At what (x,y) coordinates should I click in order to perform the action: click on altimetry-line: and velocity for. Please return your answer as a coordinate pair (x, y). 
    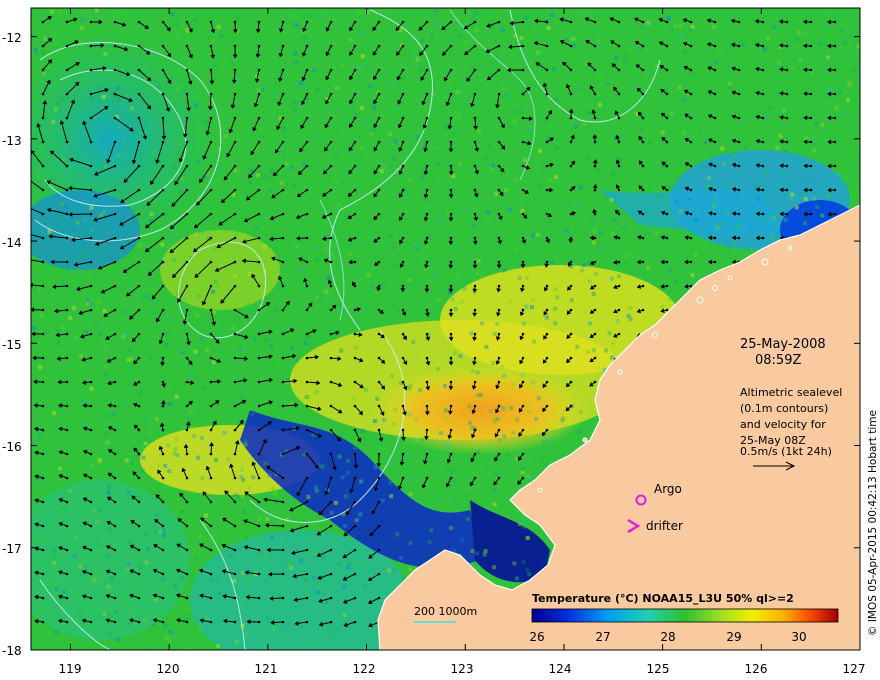
    Looking at the image, I should click on (783, 424).